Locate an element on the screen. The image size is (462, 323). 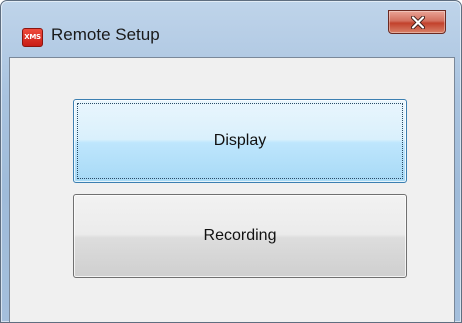
recording-button-label: Recording is located at coordinates (240, 235).